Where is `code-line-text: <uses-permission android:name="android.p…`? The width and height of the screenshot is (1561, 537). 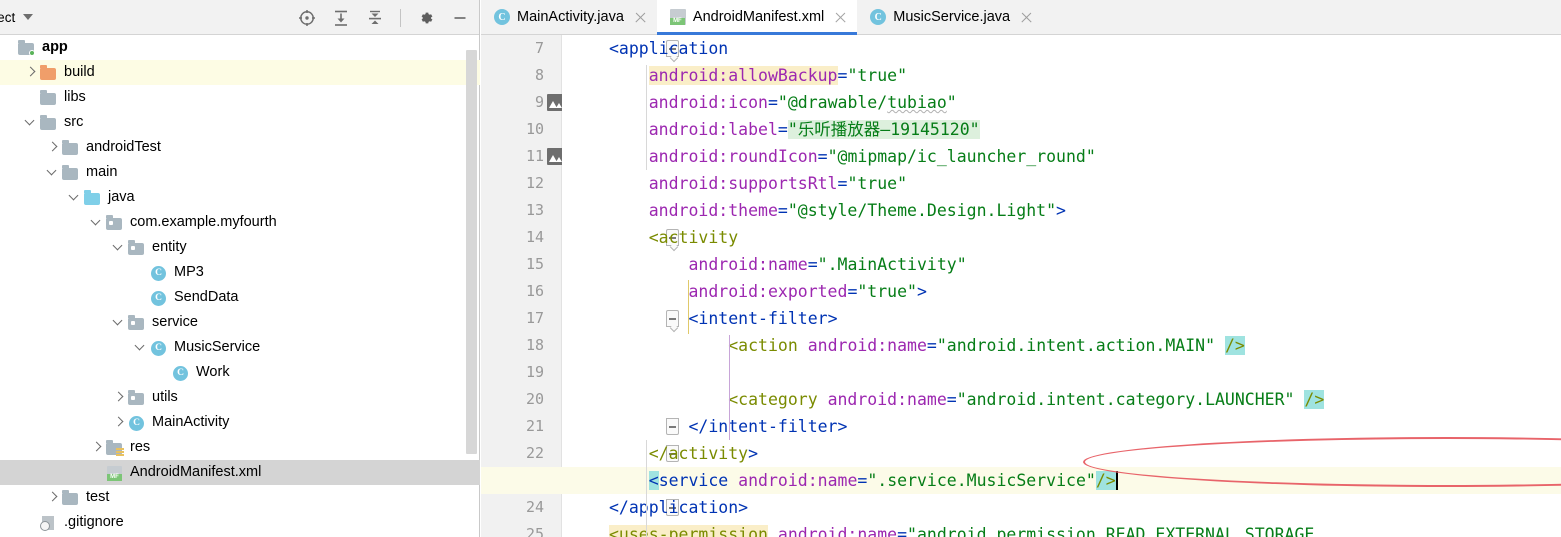
code-line-text: <uses-permission android:name="android.p… is located at coordinates (961, 529).